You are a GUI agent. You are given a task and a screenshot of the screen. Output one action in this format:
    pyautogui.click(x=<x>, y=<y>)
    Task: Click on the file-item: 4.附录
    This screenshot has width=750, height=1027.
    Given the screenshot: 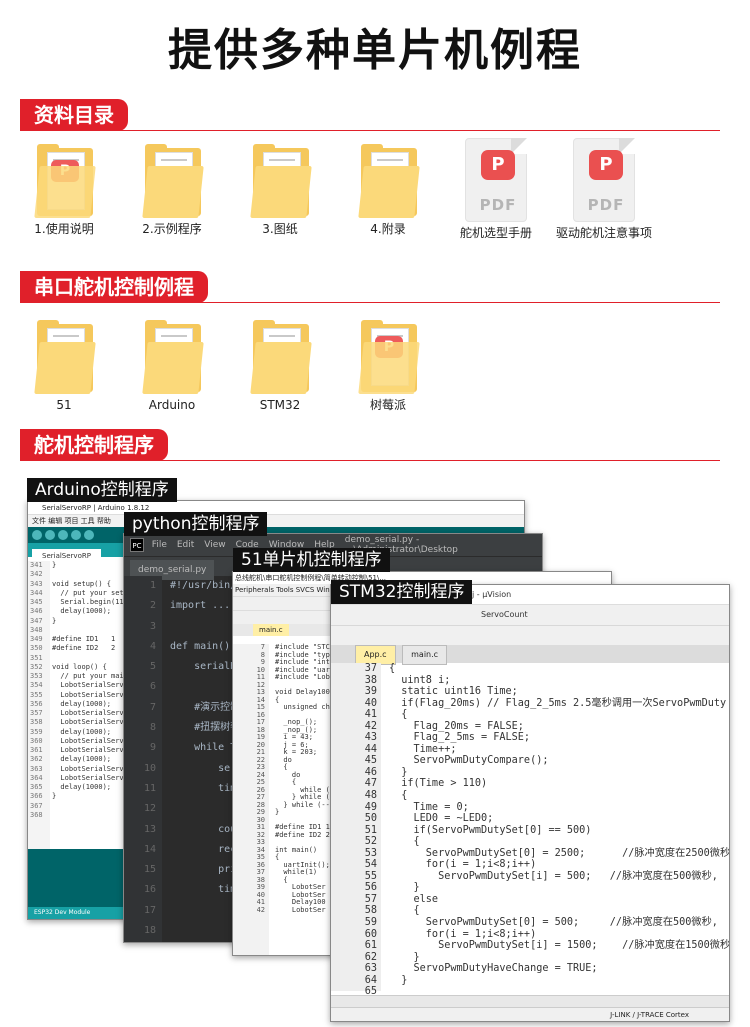 What is the action you would take?
    pyautogui.click(x=388, y=191)
    